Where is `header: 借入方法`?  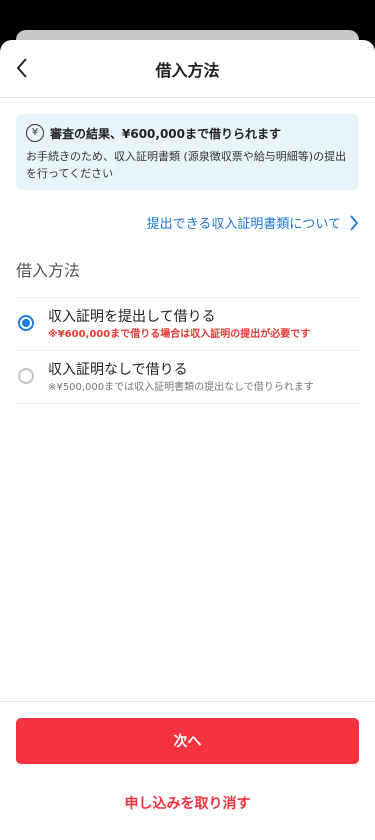
header: 借入方法 is located at coordinates (187, 69).